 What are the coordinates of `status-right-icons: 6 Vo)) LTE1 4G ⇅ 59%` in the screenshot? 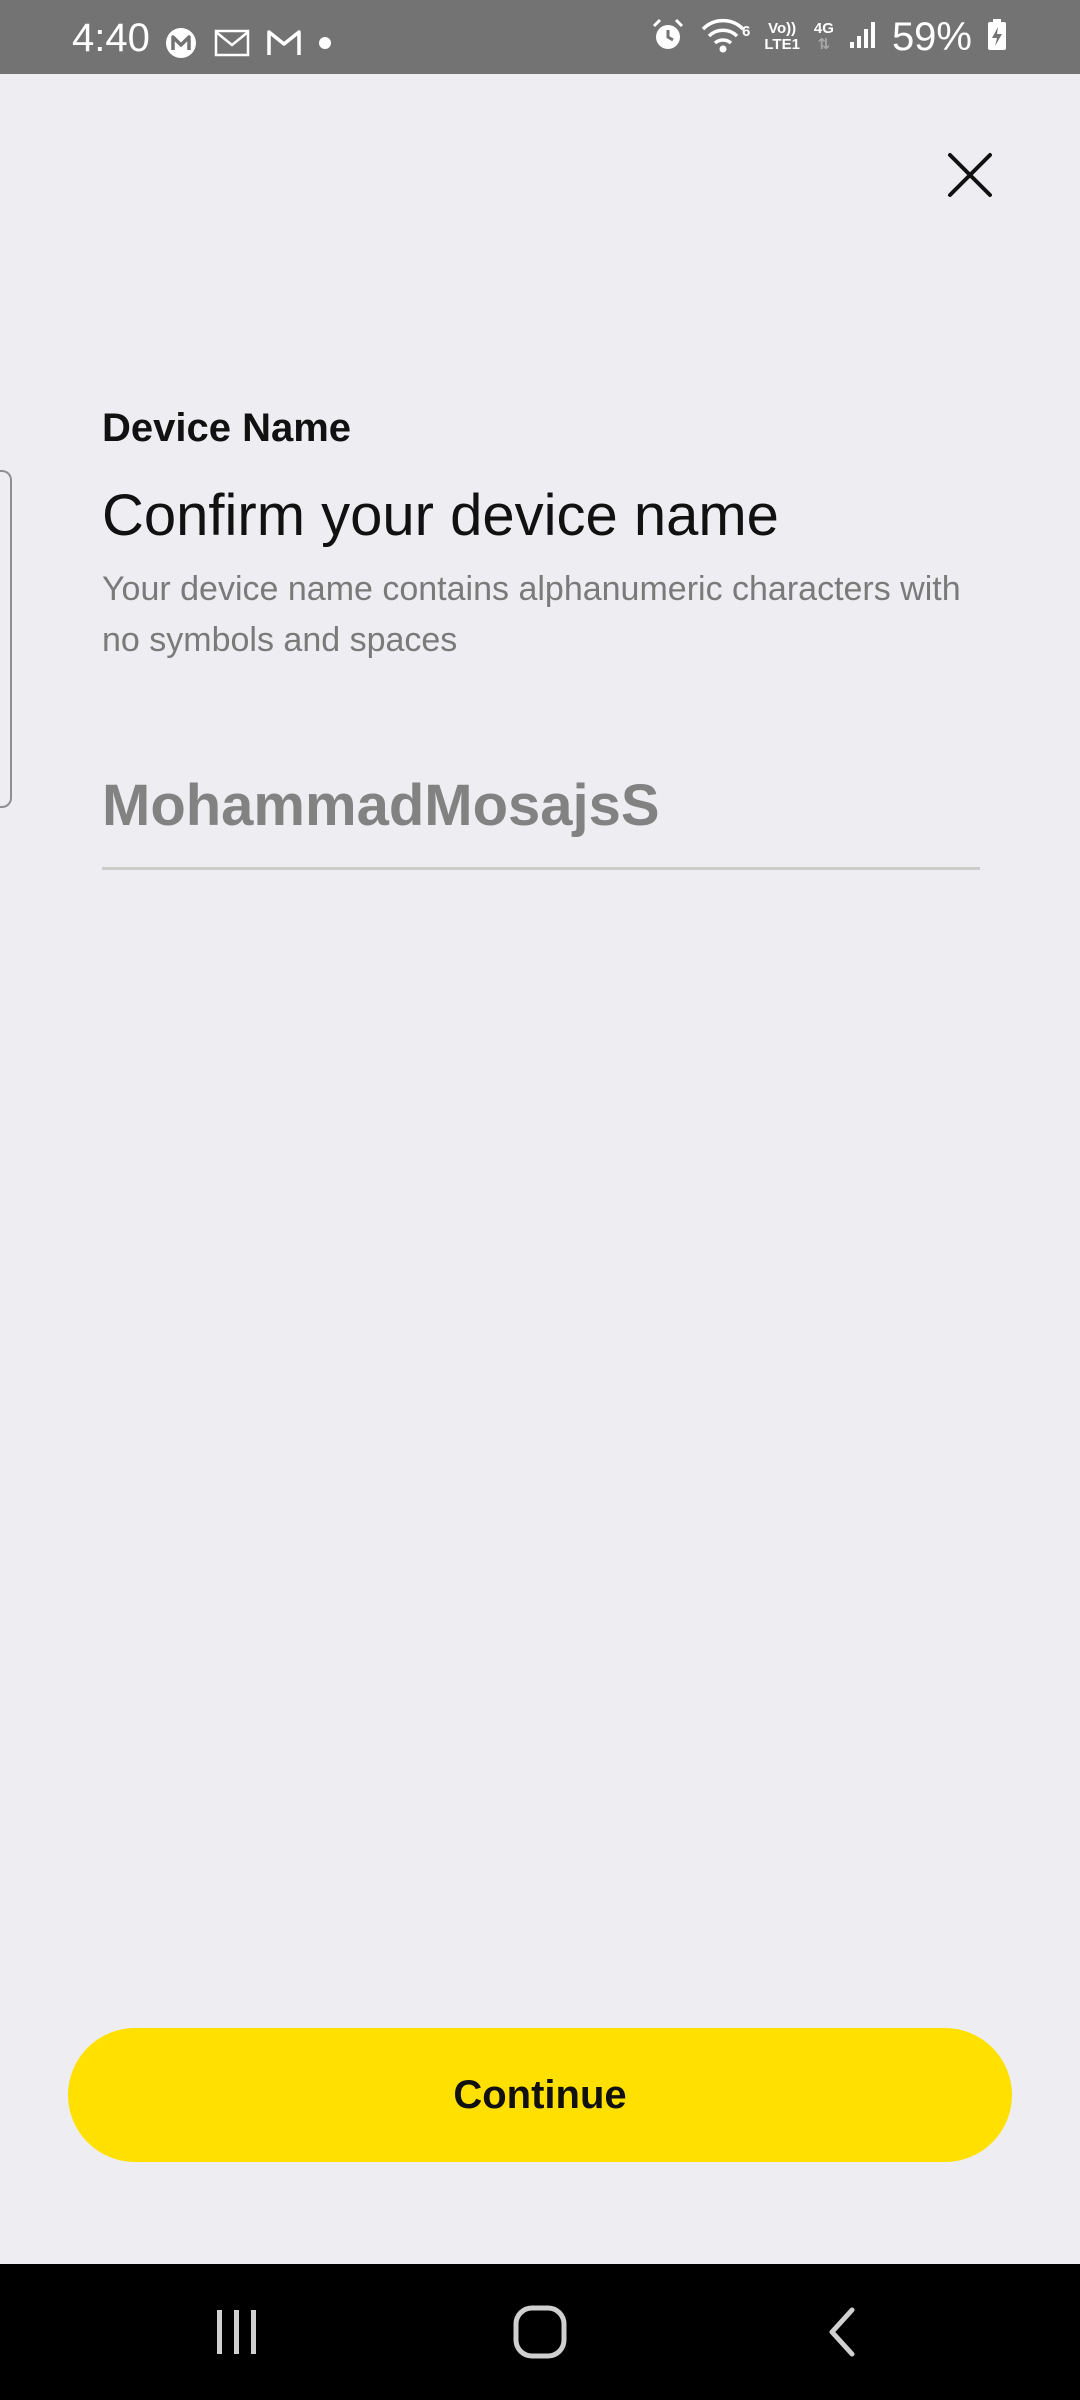 It's located at (829, 37).